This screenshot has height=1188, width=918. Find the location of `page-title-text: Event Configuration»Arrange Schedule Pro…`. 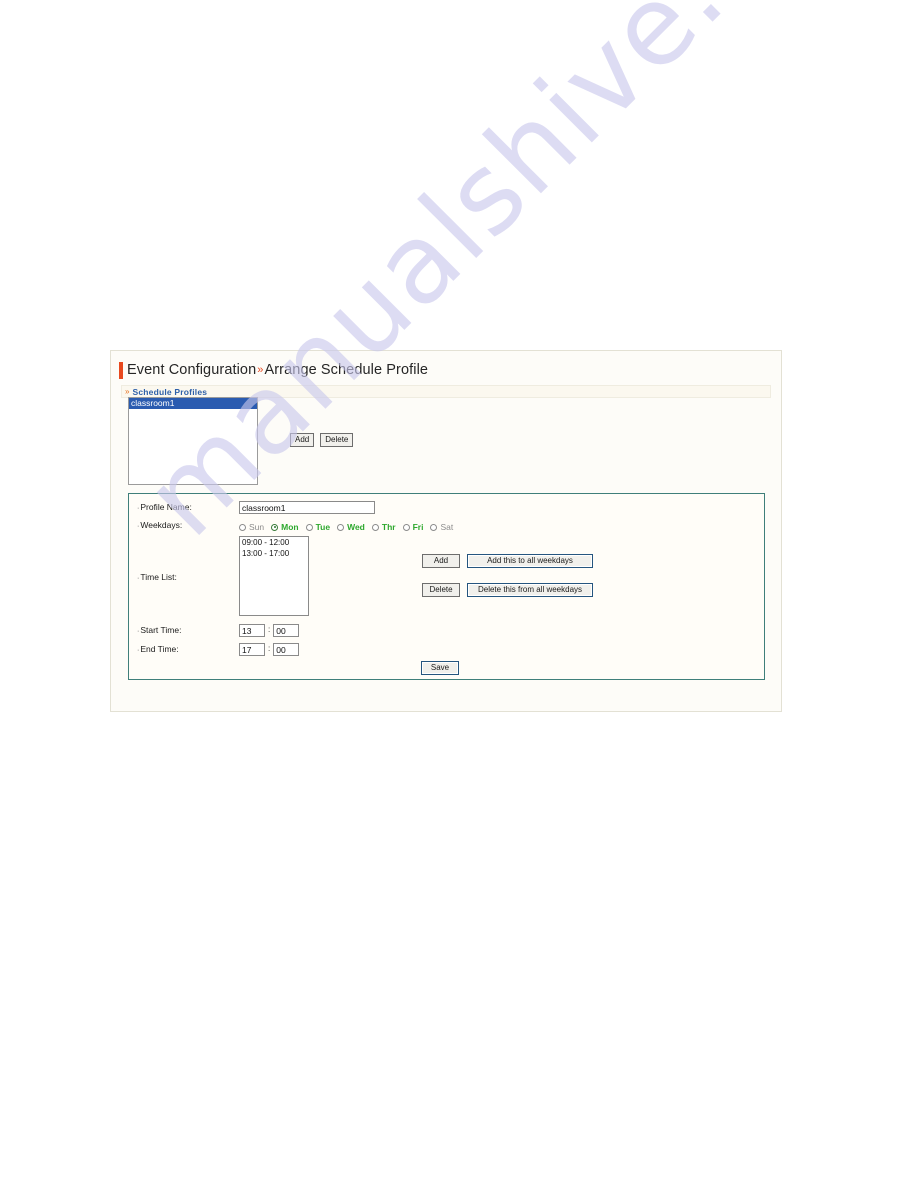

page-title-text: Event Configuration»Arrange Schedule Pro… is located at coordinates (277, 370).